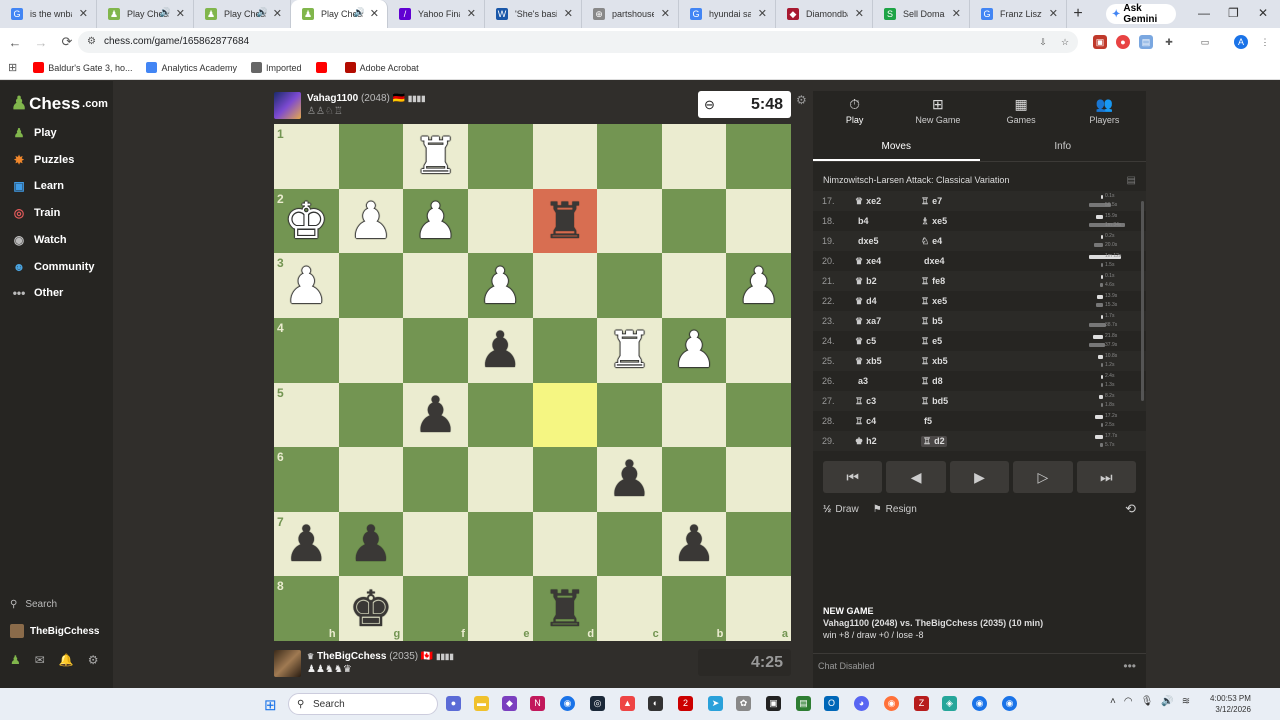  I want to click on black-move: ♖ d8, so click(932, 381).